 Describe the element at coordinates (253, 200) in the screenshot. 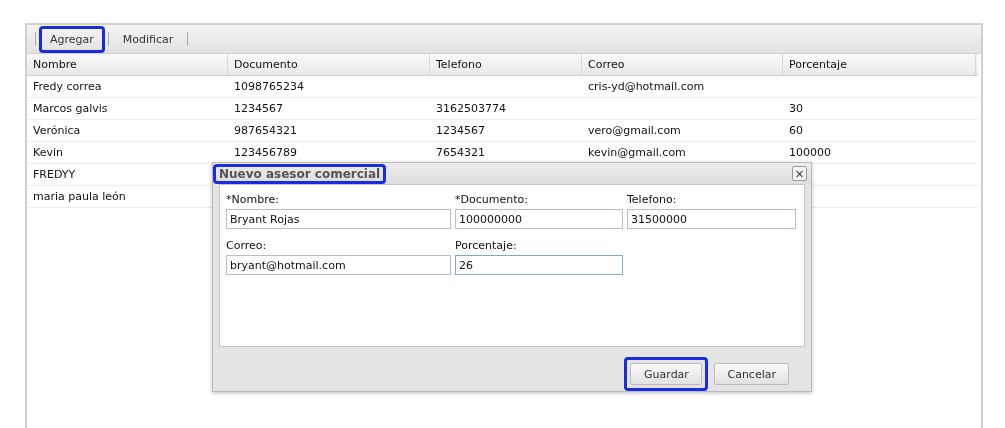

I see `field-label: *Nombre:` at that location.